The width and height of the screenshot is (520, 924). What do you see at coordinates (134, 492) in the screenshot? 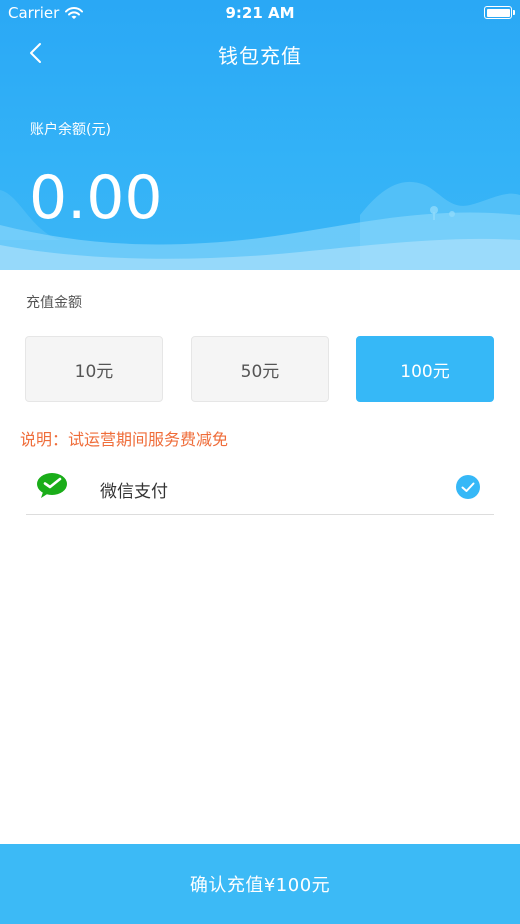
I see `payment-method-label: 微信支付` at bounding box center [134, 492].